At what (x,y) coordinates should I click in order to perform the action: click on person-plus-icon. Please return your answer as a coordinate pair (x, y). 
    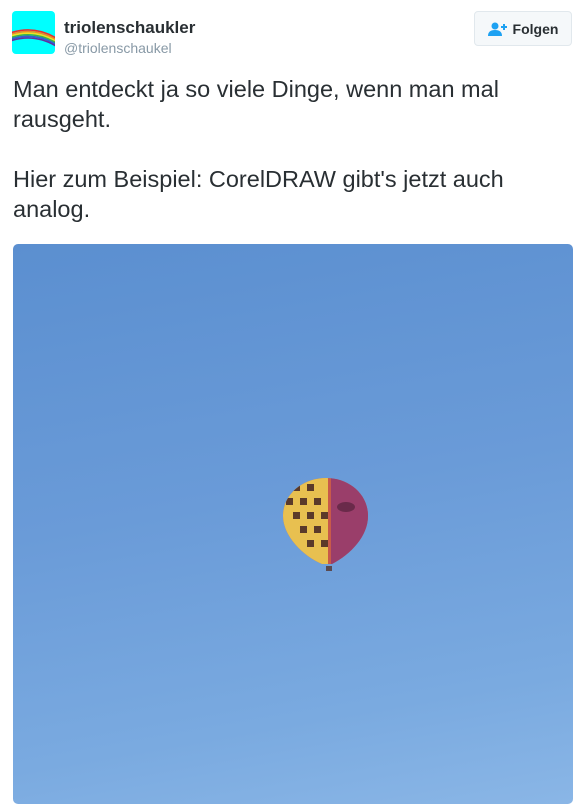
    Looking at the image, I should click on (497, 29).